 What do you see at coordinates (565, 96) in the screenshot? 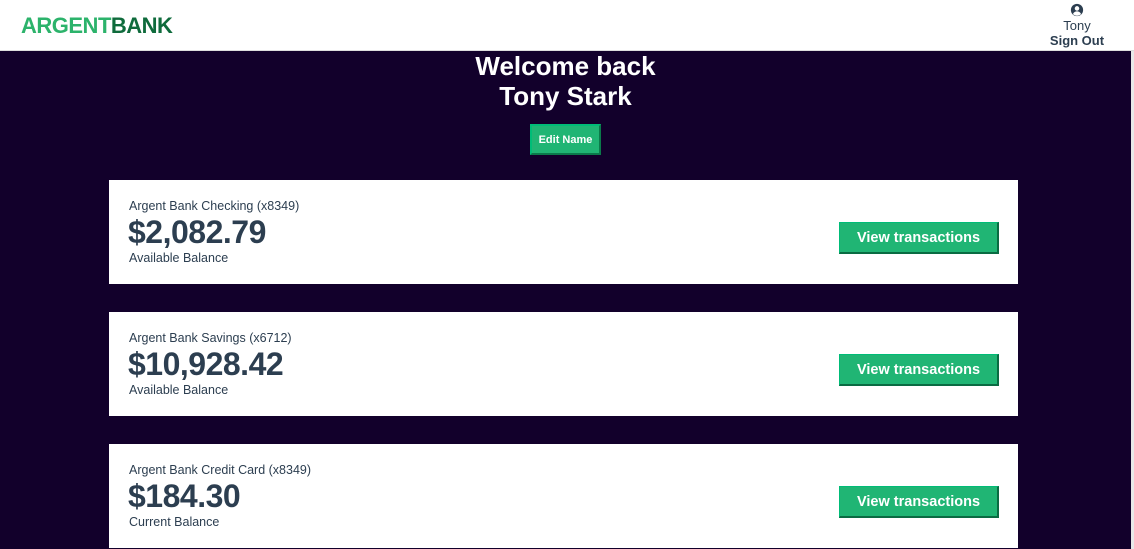
I see `user-full-name: Tony Stark` at bounding box center [565, 96].